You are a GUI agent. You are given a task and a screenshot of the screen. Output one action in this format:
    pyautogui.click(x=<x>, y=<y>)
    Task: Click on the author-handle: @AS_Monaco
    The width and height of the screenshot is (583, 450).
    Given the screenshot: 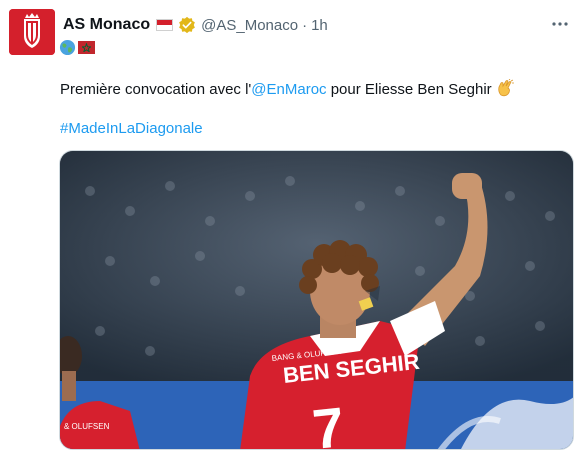 What is the action you would take?
    pyautogui.click(x=249, y=25)
    